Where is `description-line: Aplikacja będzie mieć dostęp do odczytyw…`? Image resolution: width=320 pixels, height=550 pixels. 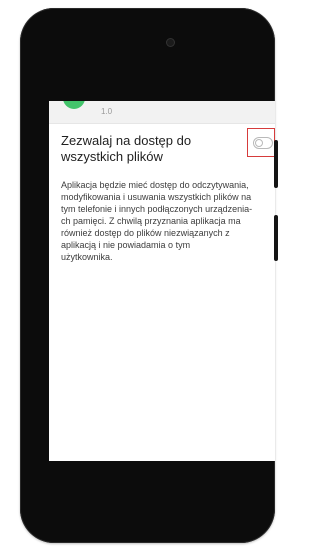 description-line: Aplikacja będzie mieć dostęp do odczytyw… is located at coordinates (155, 185).